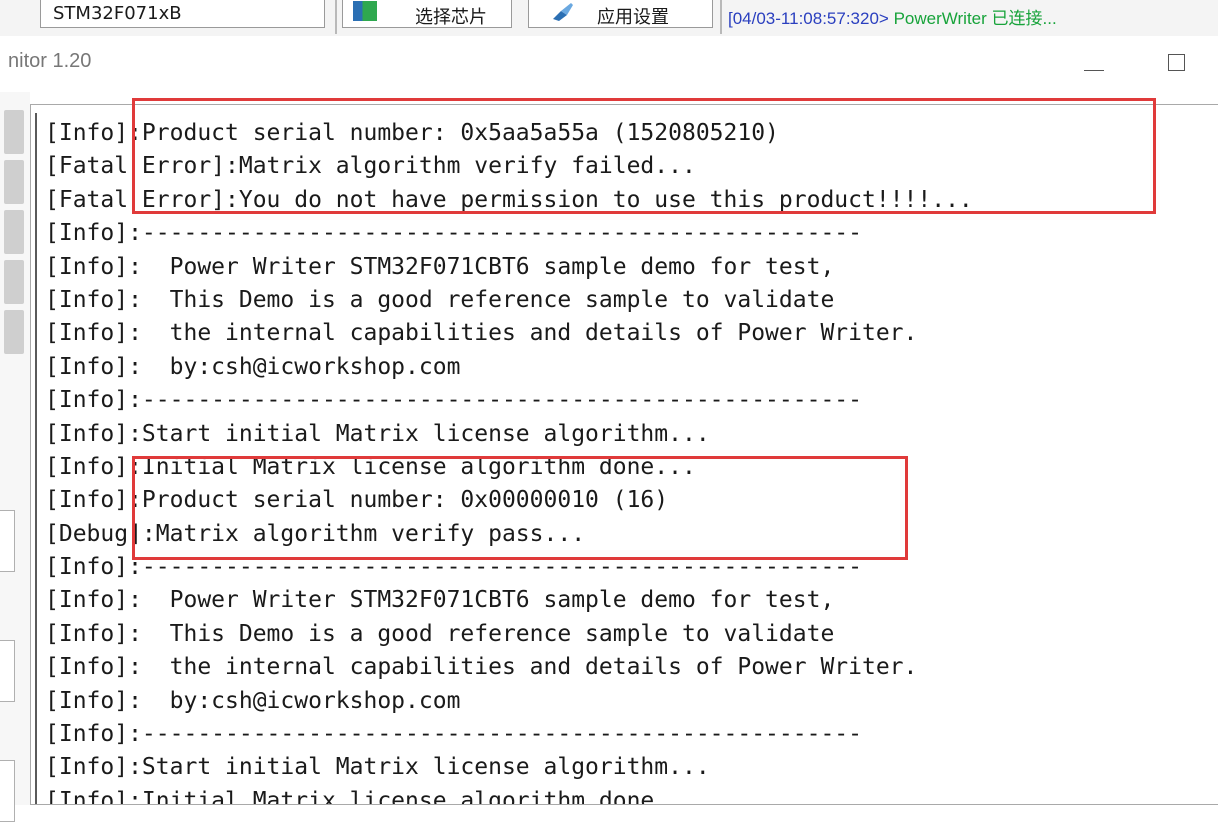  What do you see at coordinates (609, 64) in the screenshot?
I see `window-titlebar: nitor 1.20` at bounding box center [609, 64].